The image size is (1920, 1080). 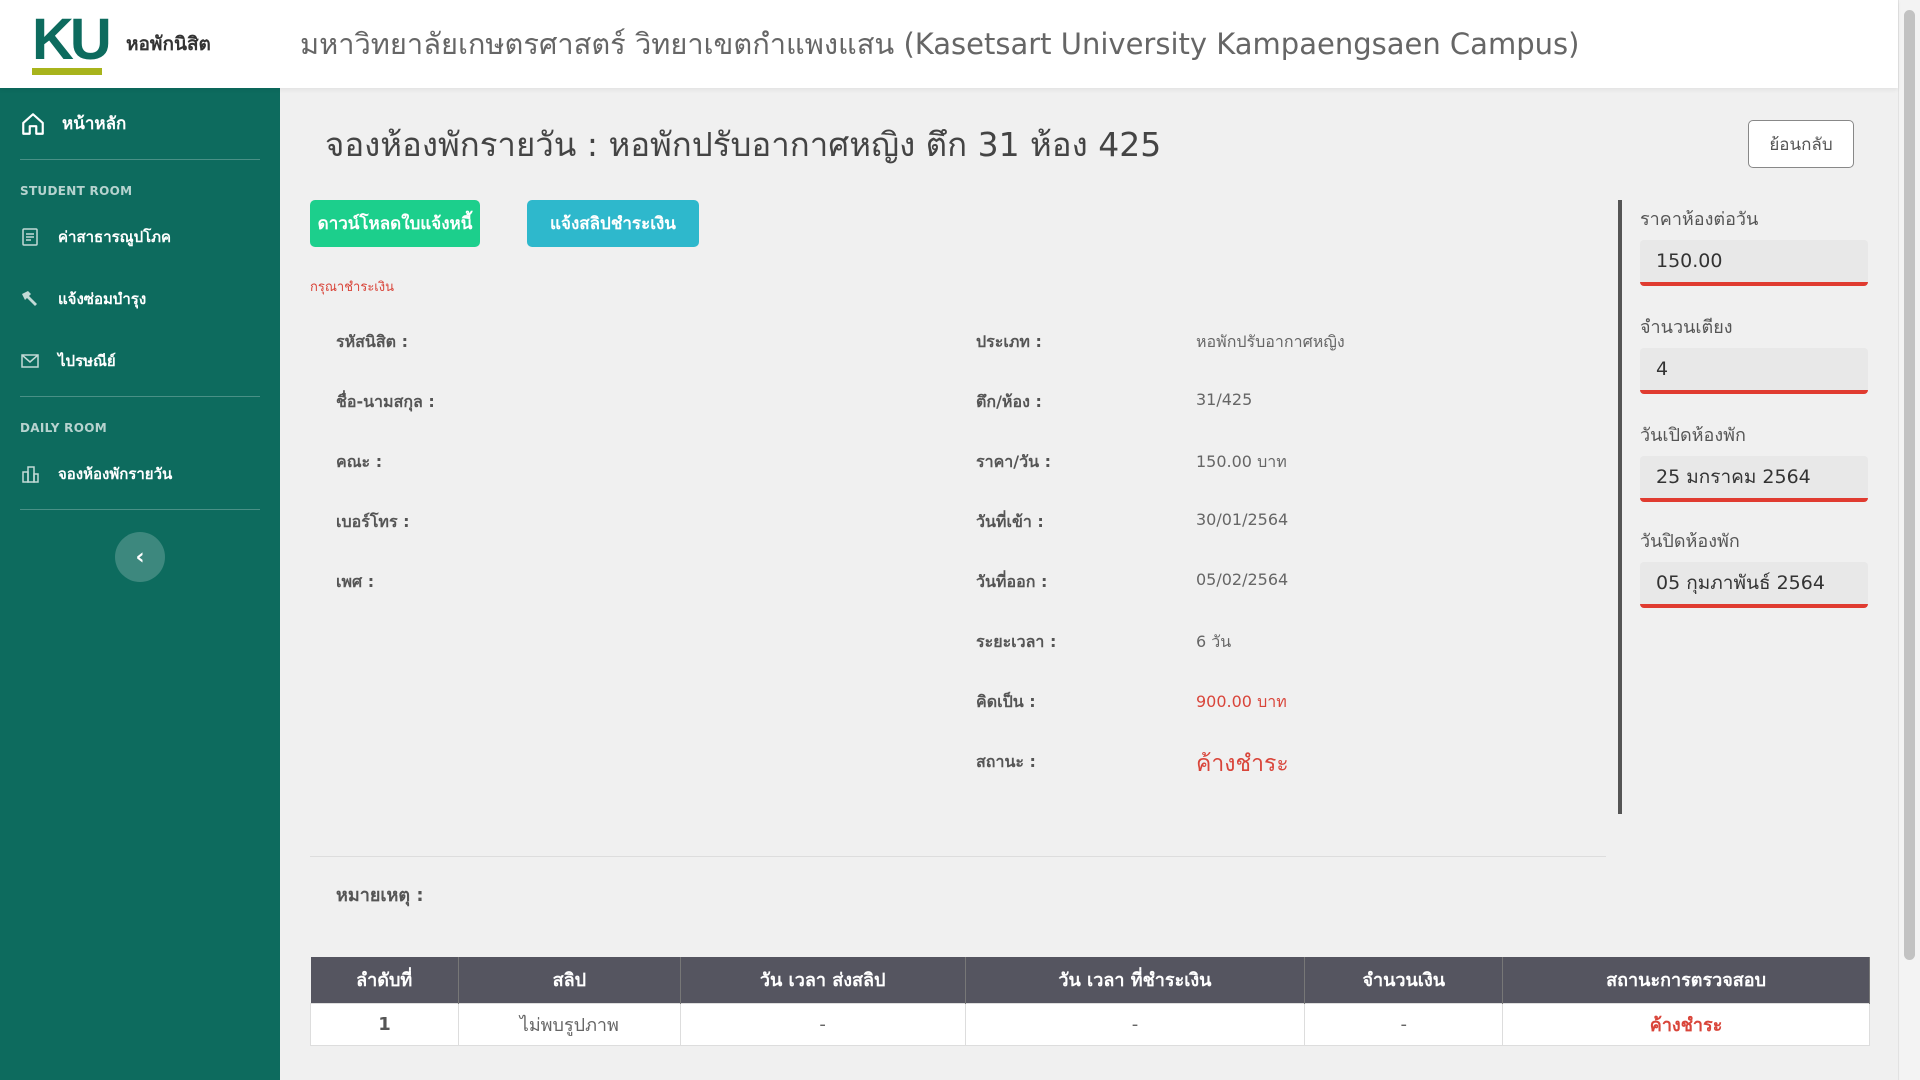 I want to click on page-scrollbar, so click(x=1909, y=540).